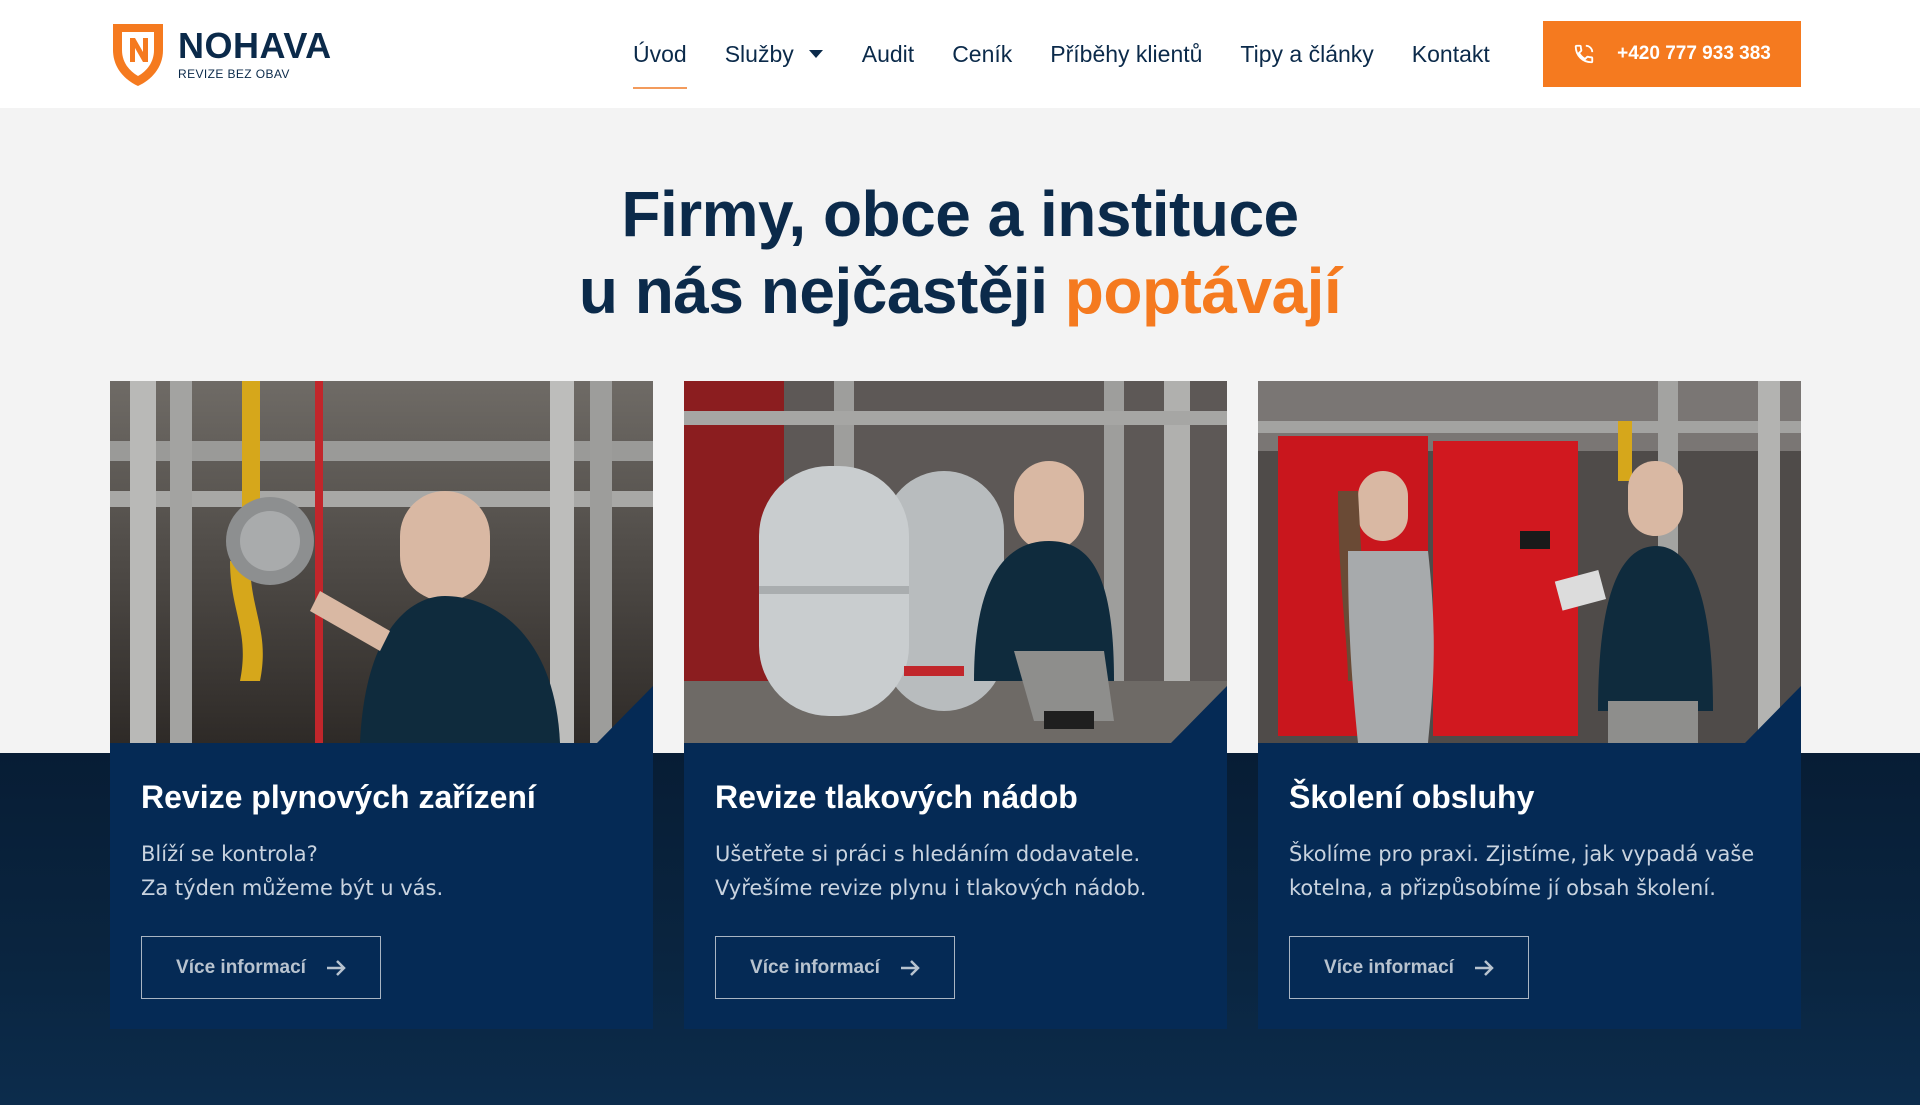 Image resolution: width=1920 pixels, height=1105 pixels. Describe the element at coordinates (138, 55) in the screenshot. I see `shield-n-icon` at that location.